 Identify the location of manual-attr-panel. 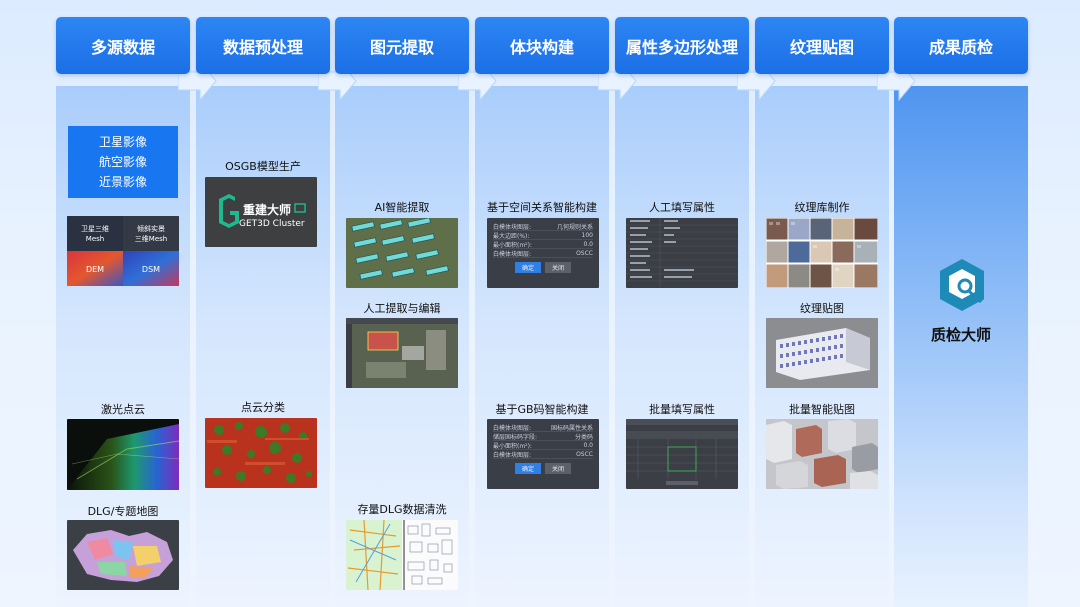
(682, 253).